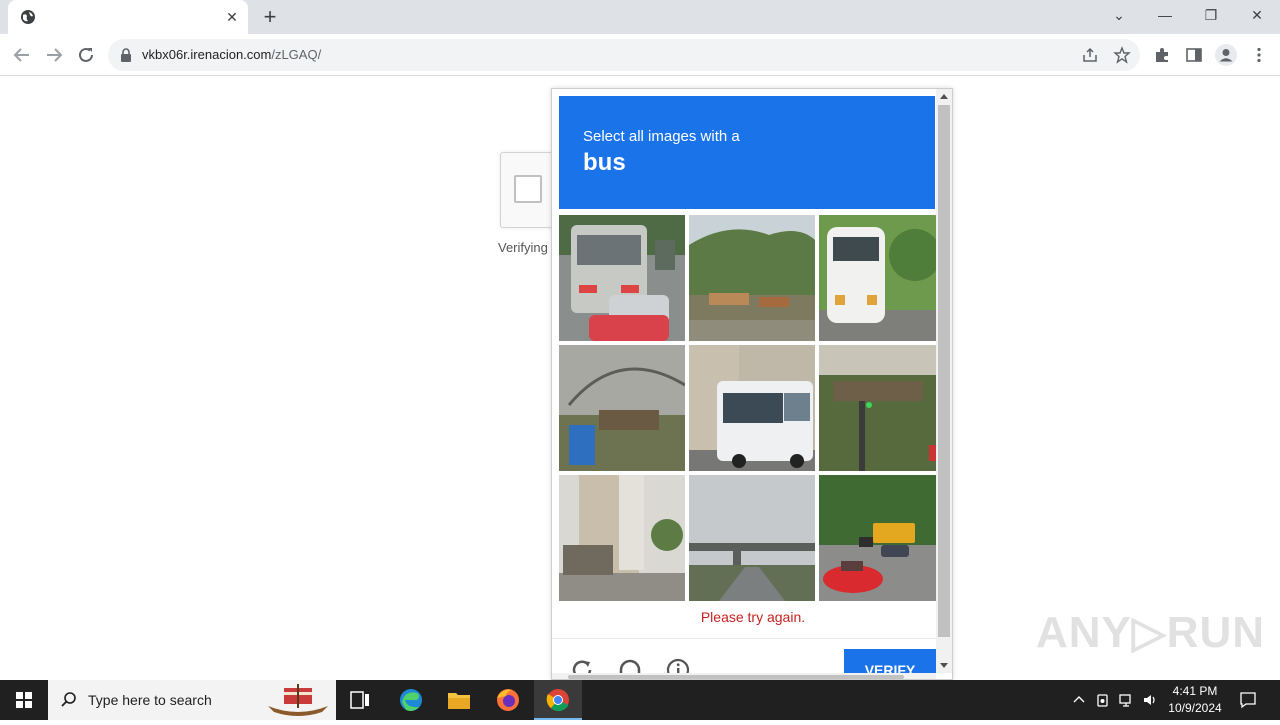 This screenshot has width=1280, height=725. Describe the element at coordinates (459, 700) in the screenshot. I see `file-explorer-icon` at that location.